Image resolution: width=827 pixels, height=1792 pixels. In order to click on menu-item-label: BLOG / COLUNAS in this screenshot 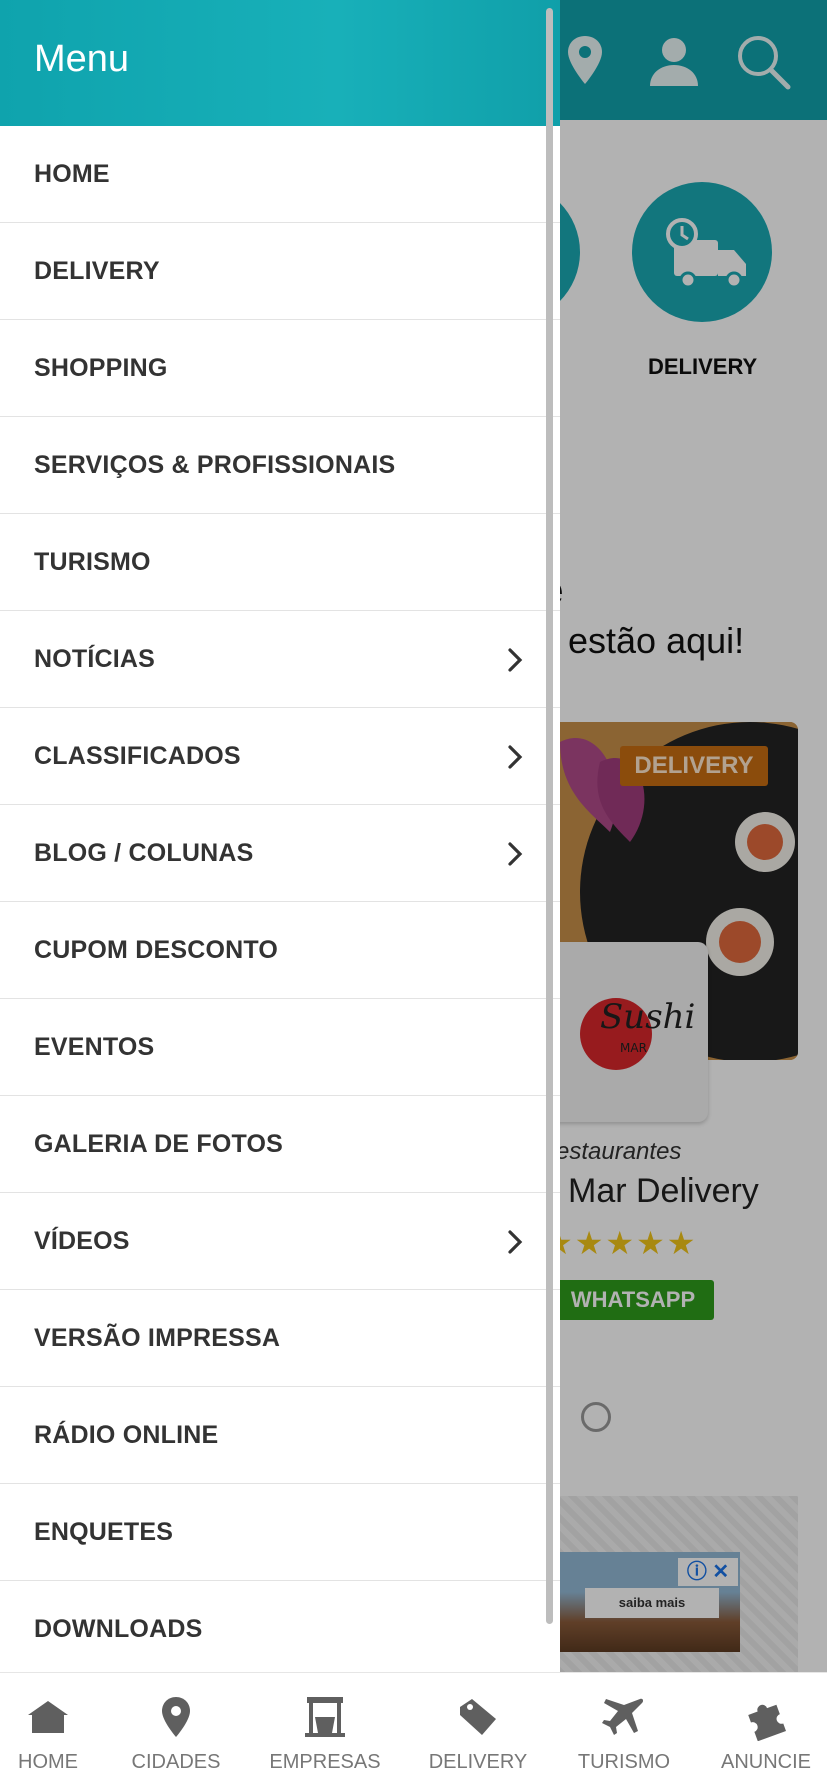, I will do `click(144, 852)`.